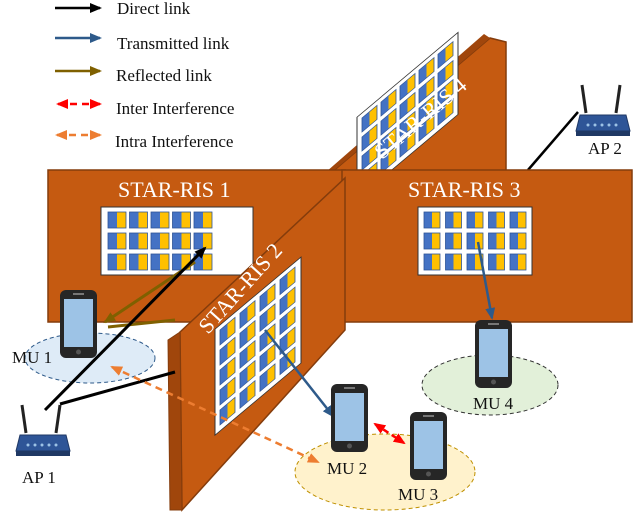 This screenshot has height=512, width=640. Describe the element at coordinates (553, 141) in the screenshot. I see `ap2-direct-link` at that location.